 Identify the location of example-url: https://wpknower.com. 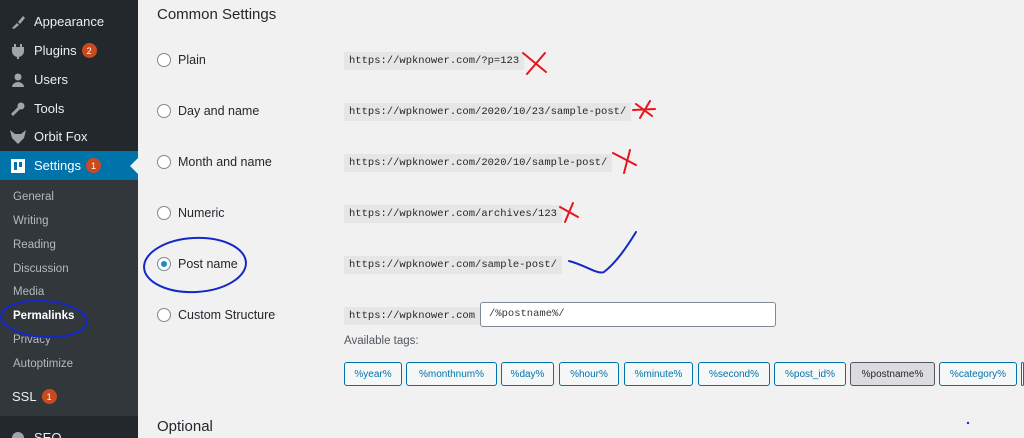
(412, 316).